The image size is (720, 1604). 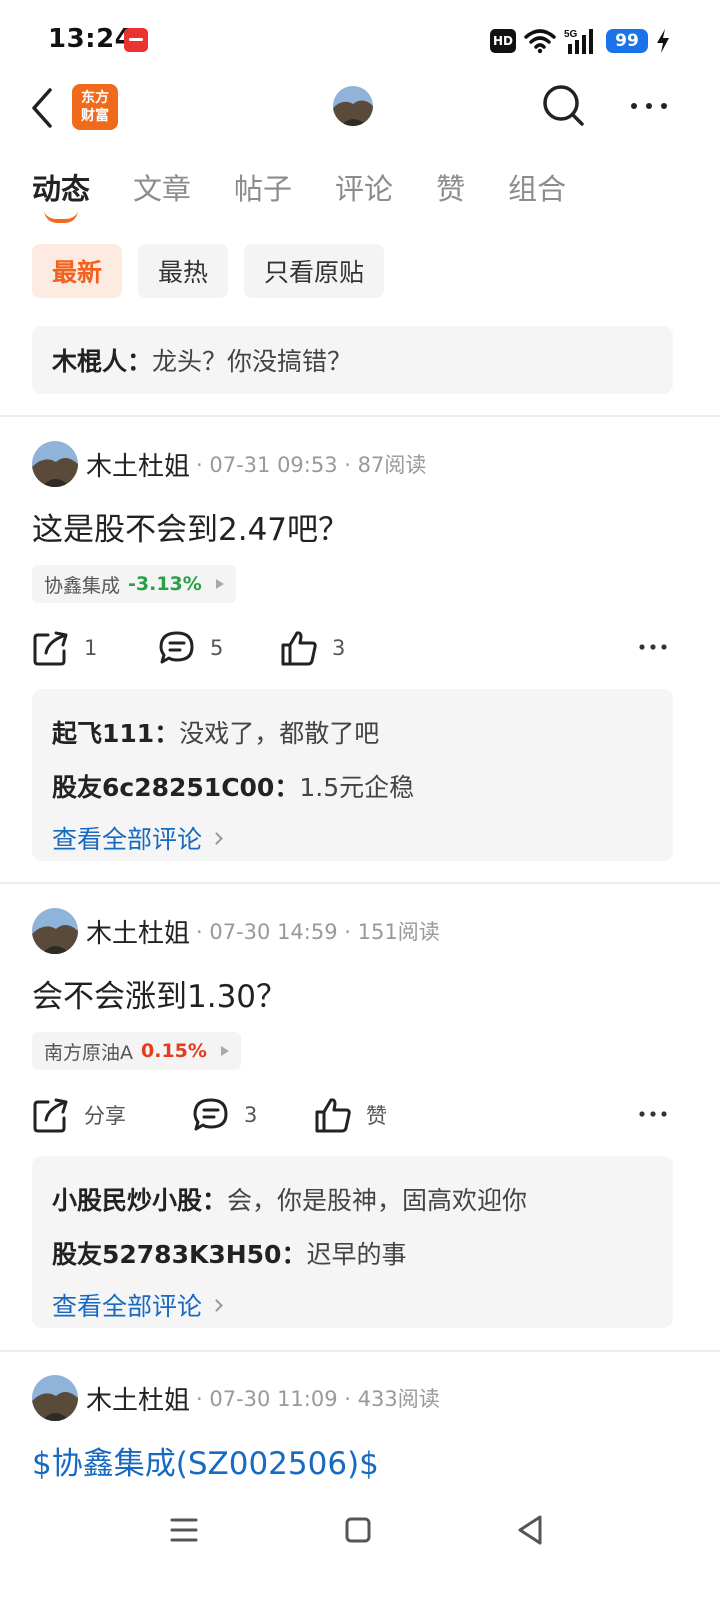 What do you see at coordinates (318, 932) in the screenshot?
I see `post-meta: · 07-30 14:59 · 151阅读` at bounding box center [318, 932].